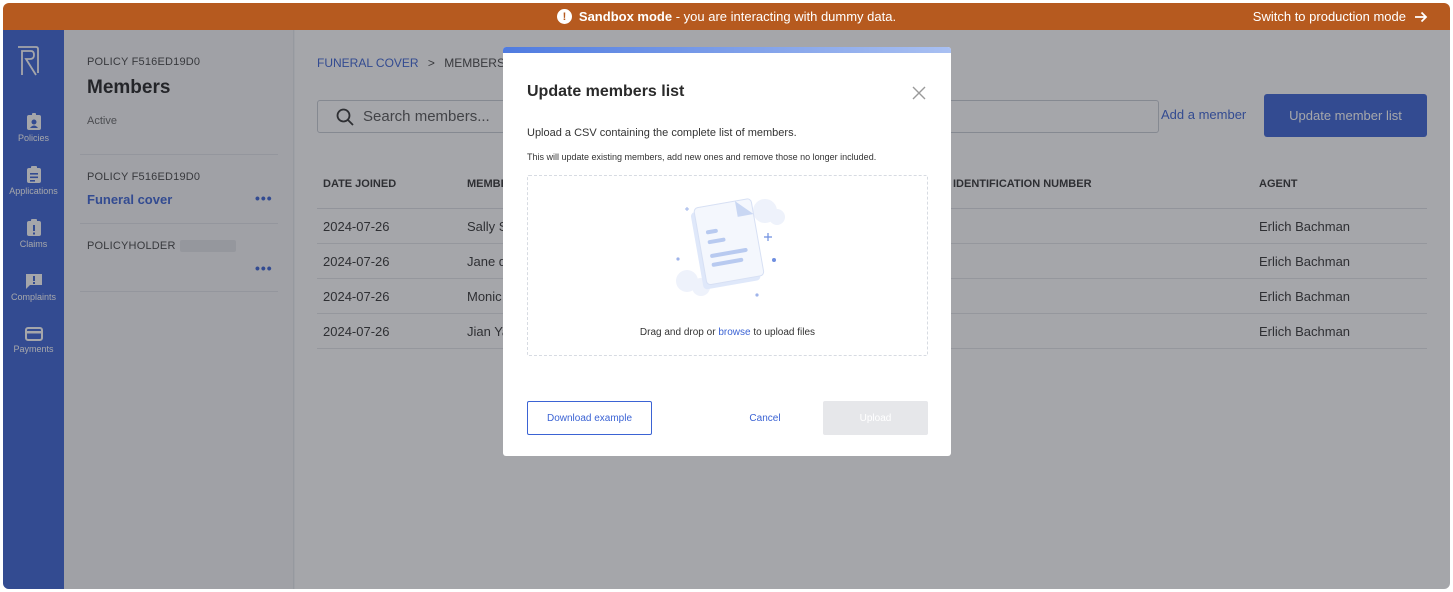  What do you see at coordinates (589, 418) in the screenshot?
I see `download-example-button: Download example` at bounding box center [589, 418].